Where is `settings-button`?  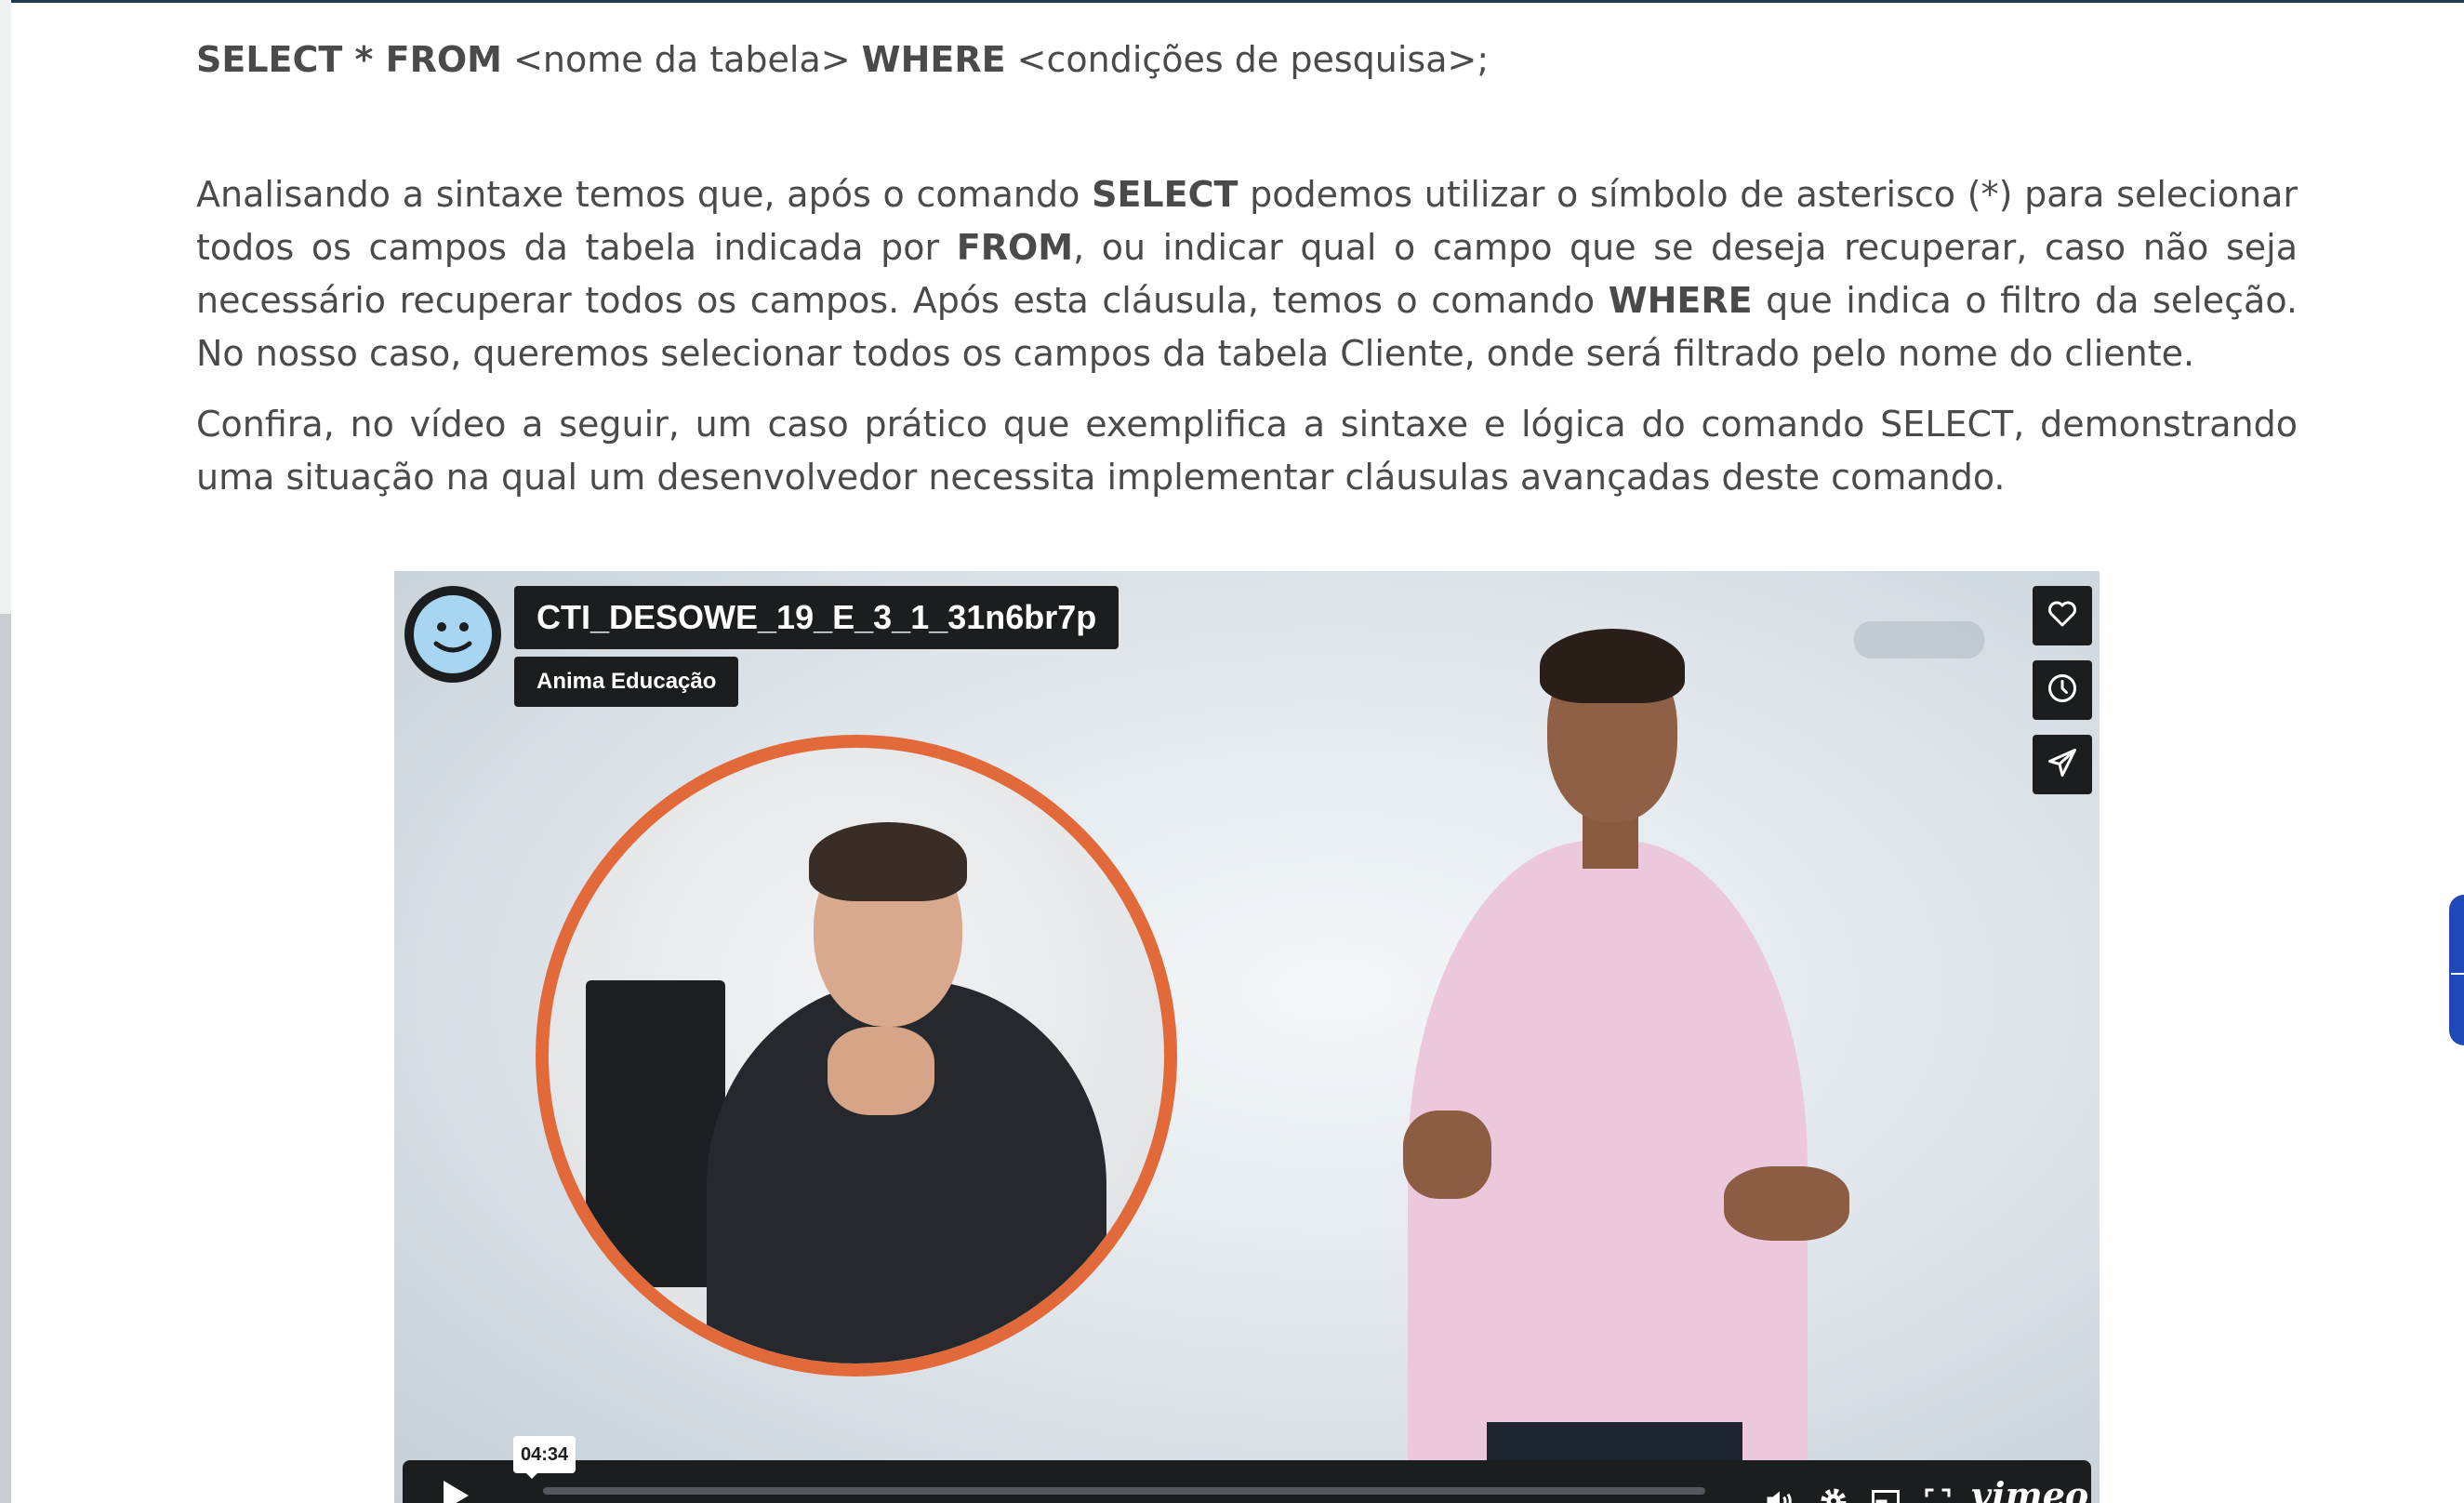
settings-button is located at coordinates (1833, 1493).